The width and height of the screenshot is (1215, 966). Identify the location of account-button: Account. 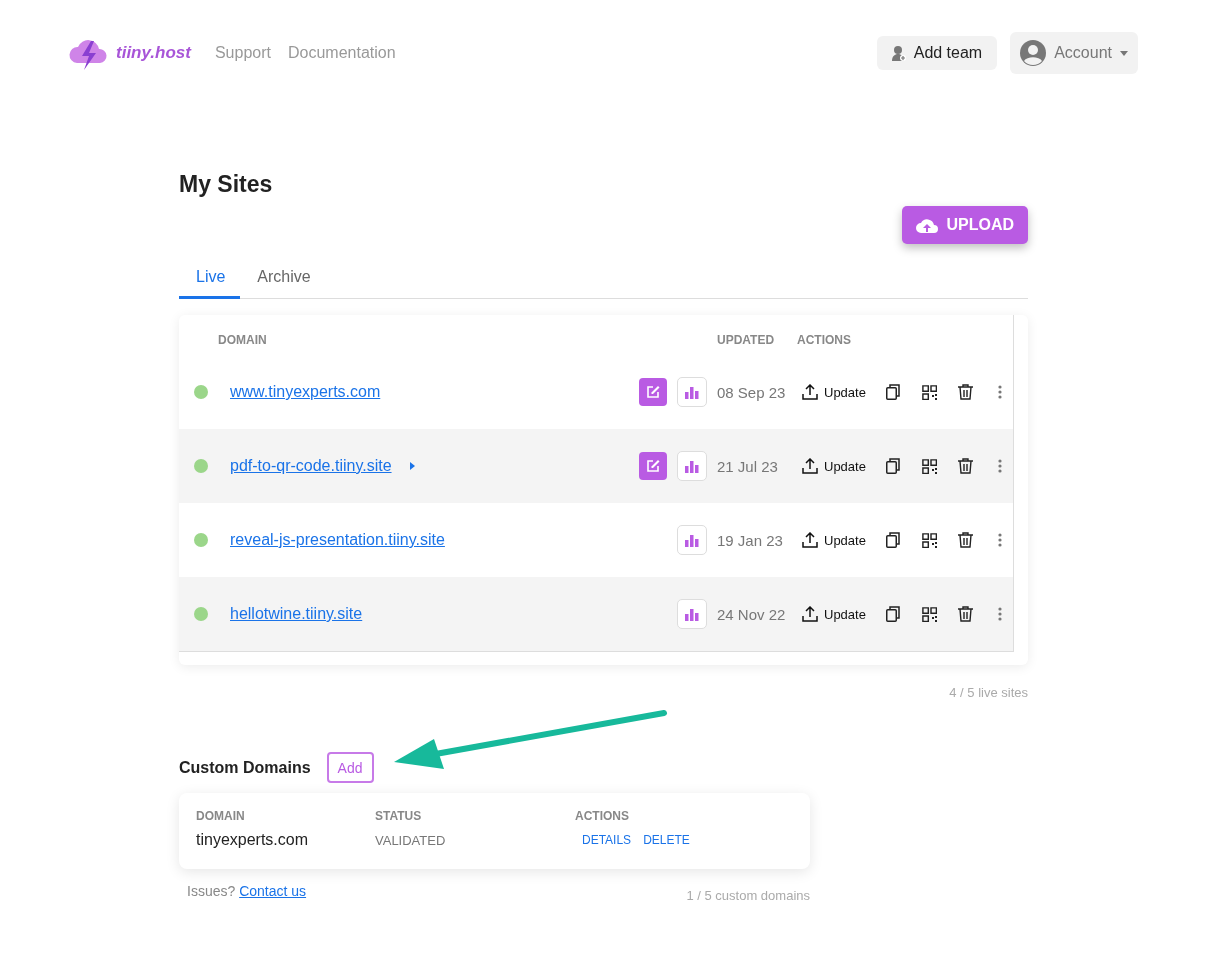
(1074, 53).